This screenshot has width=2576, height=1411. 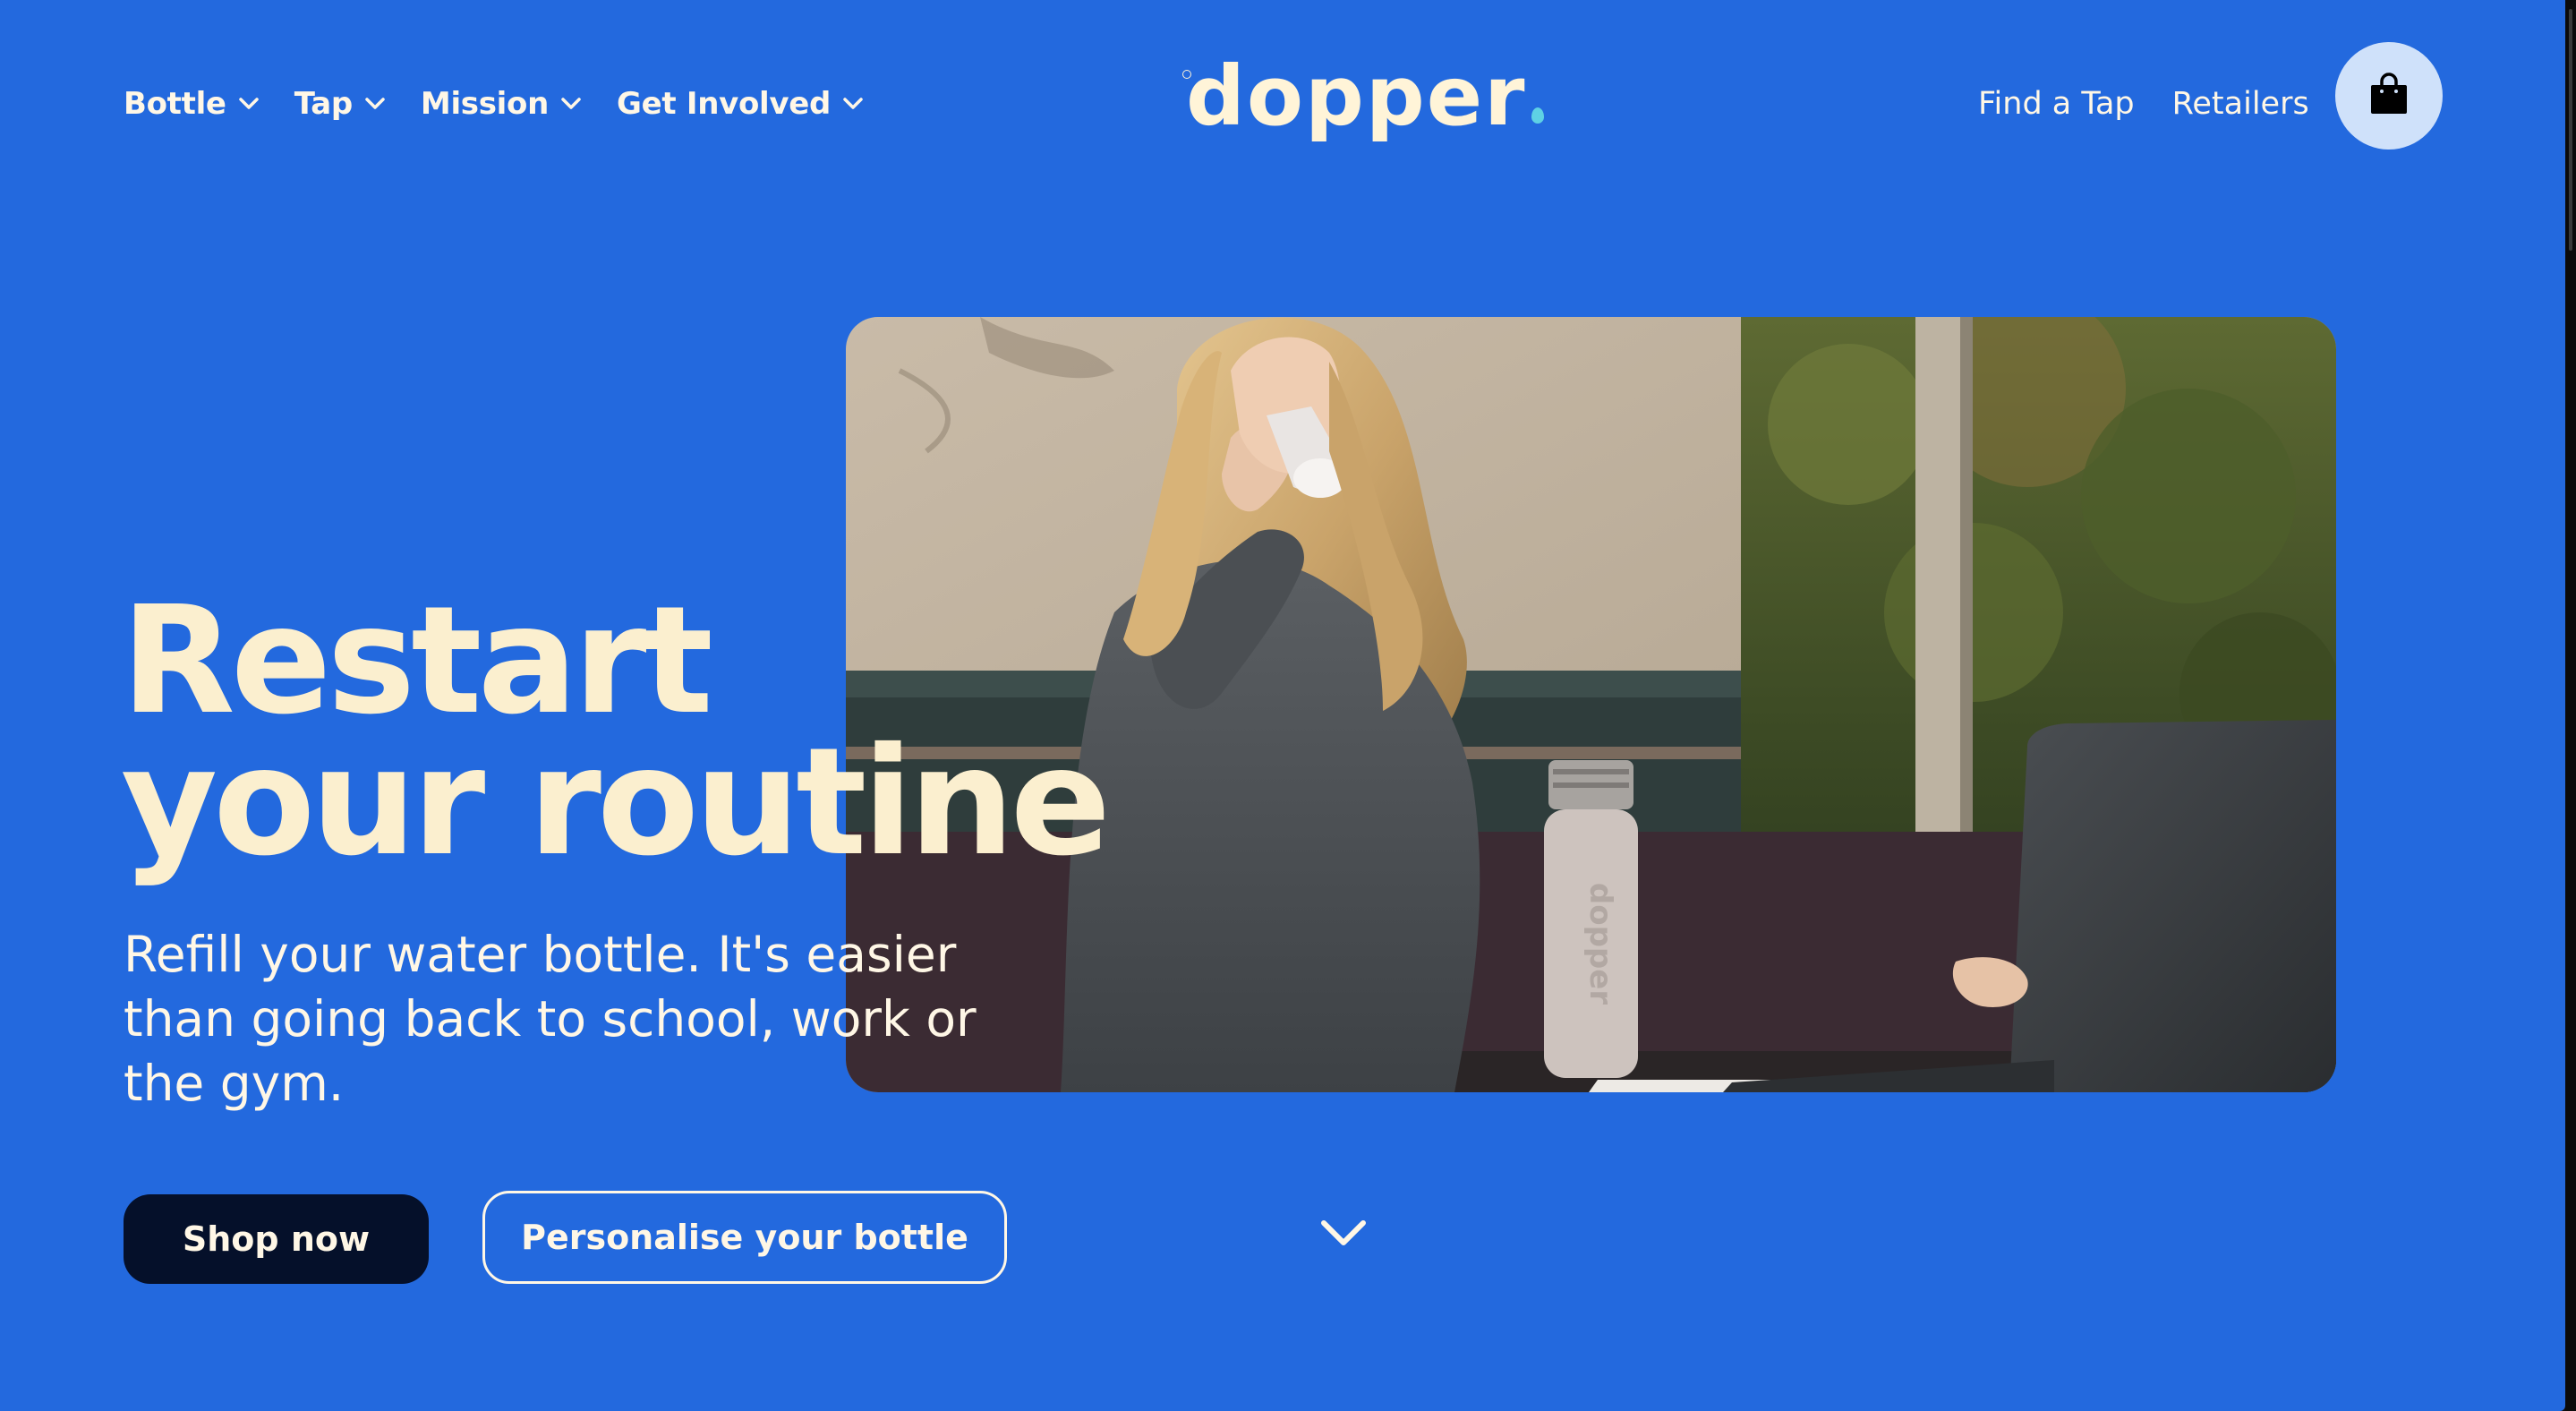 I want to click on shopping-bag-icon, so click(x=2389, y=96).